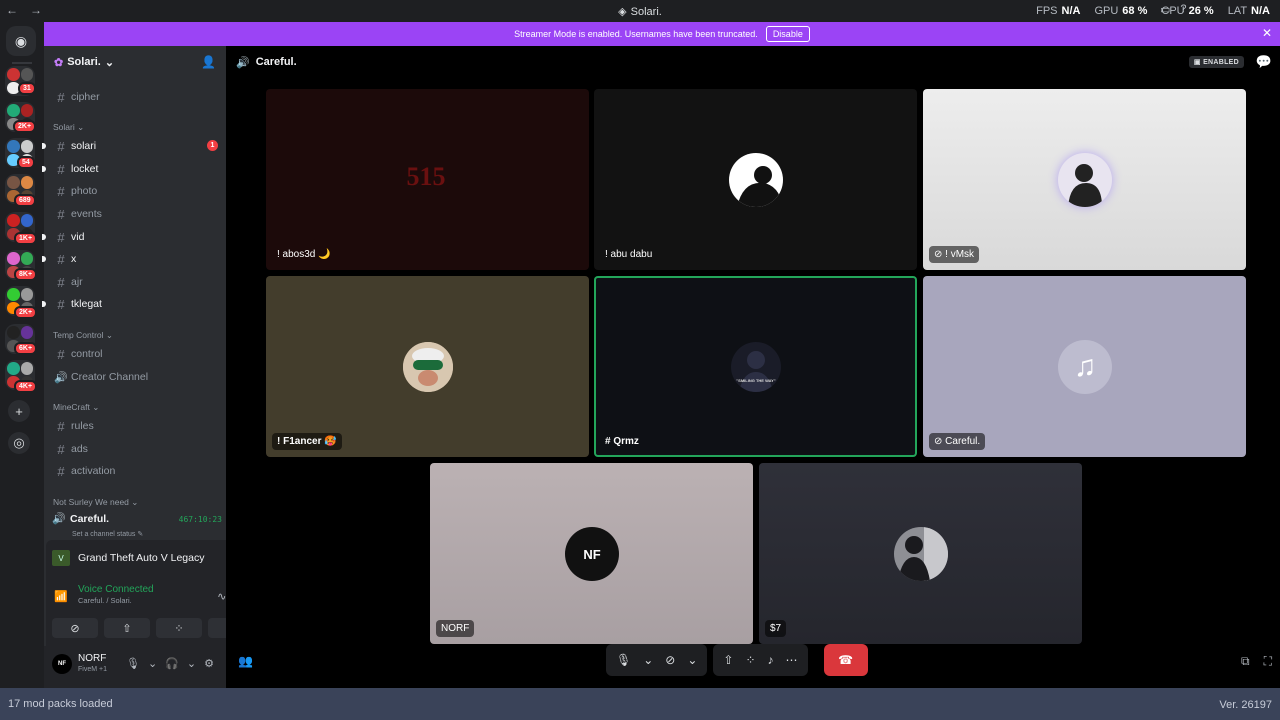 The width and height of the screenshot is (1280, 720). What do you see at coordinates (132, 304) in the screenshot?
I see `channel-tklegat: # tklegat` at bounding box center [132, 304].